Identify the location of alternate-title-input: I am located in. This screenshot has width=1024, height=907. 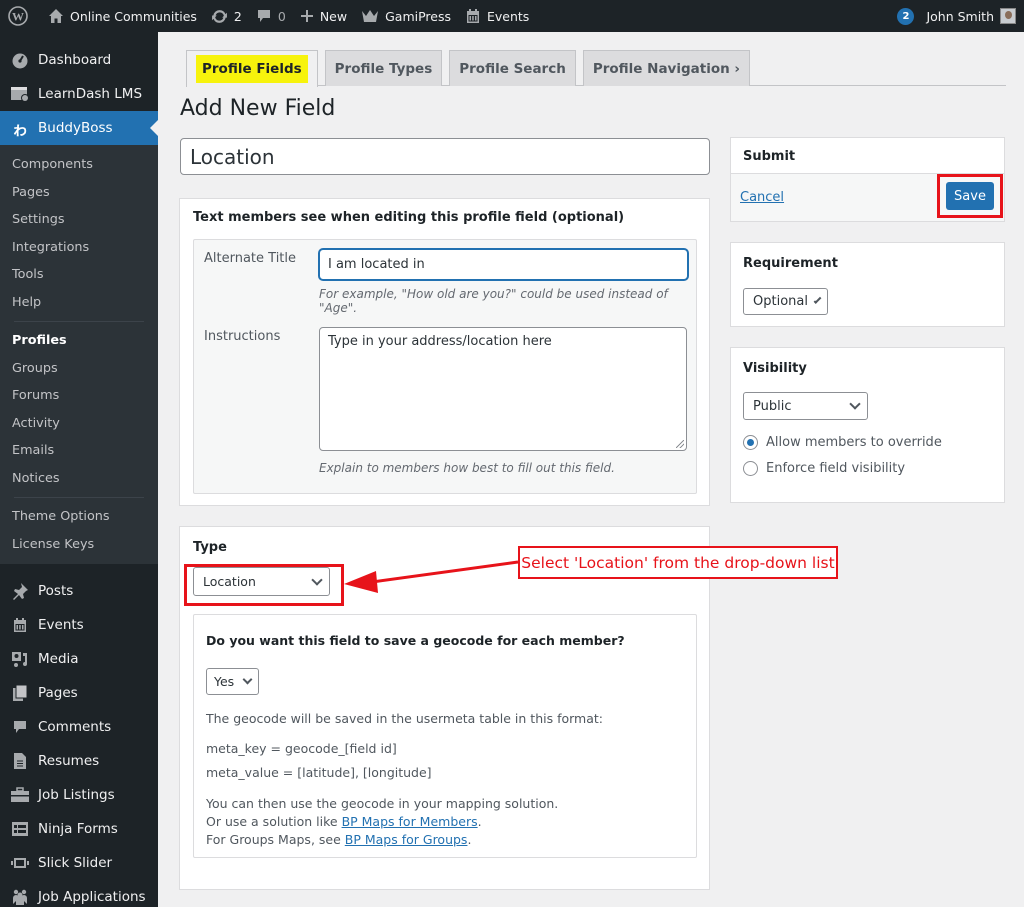
(503, 264).